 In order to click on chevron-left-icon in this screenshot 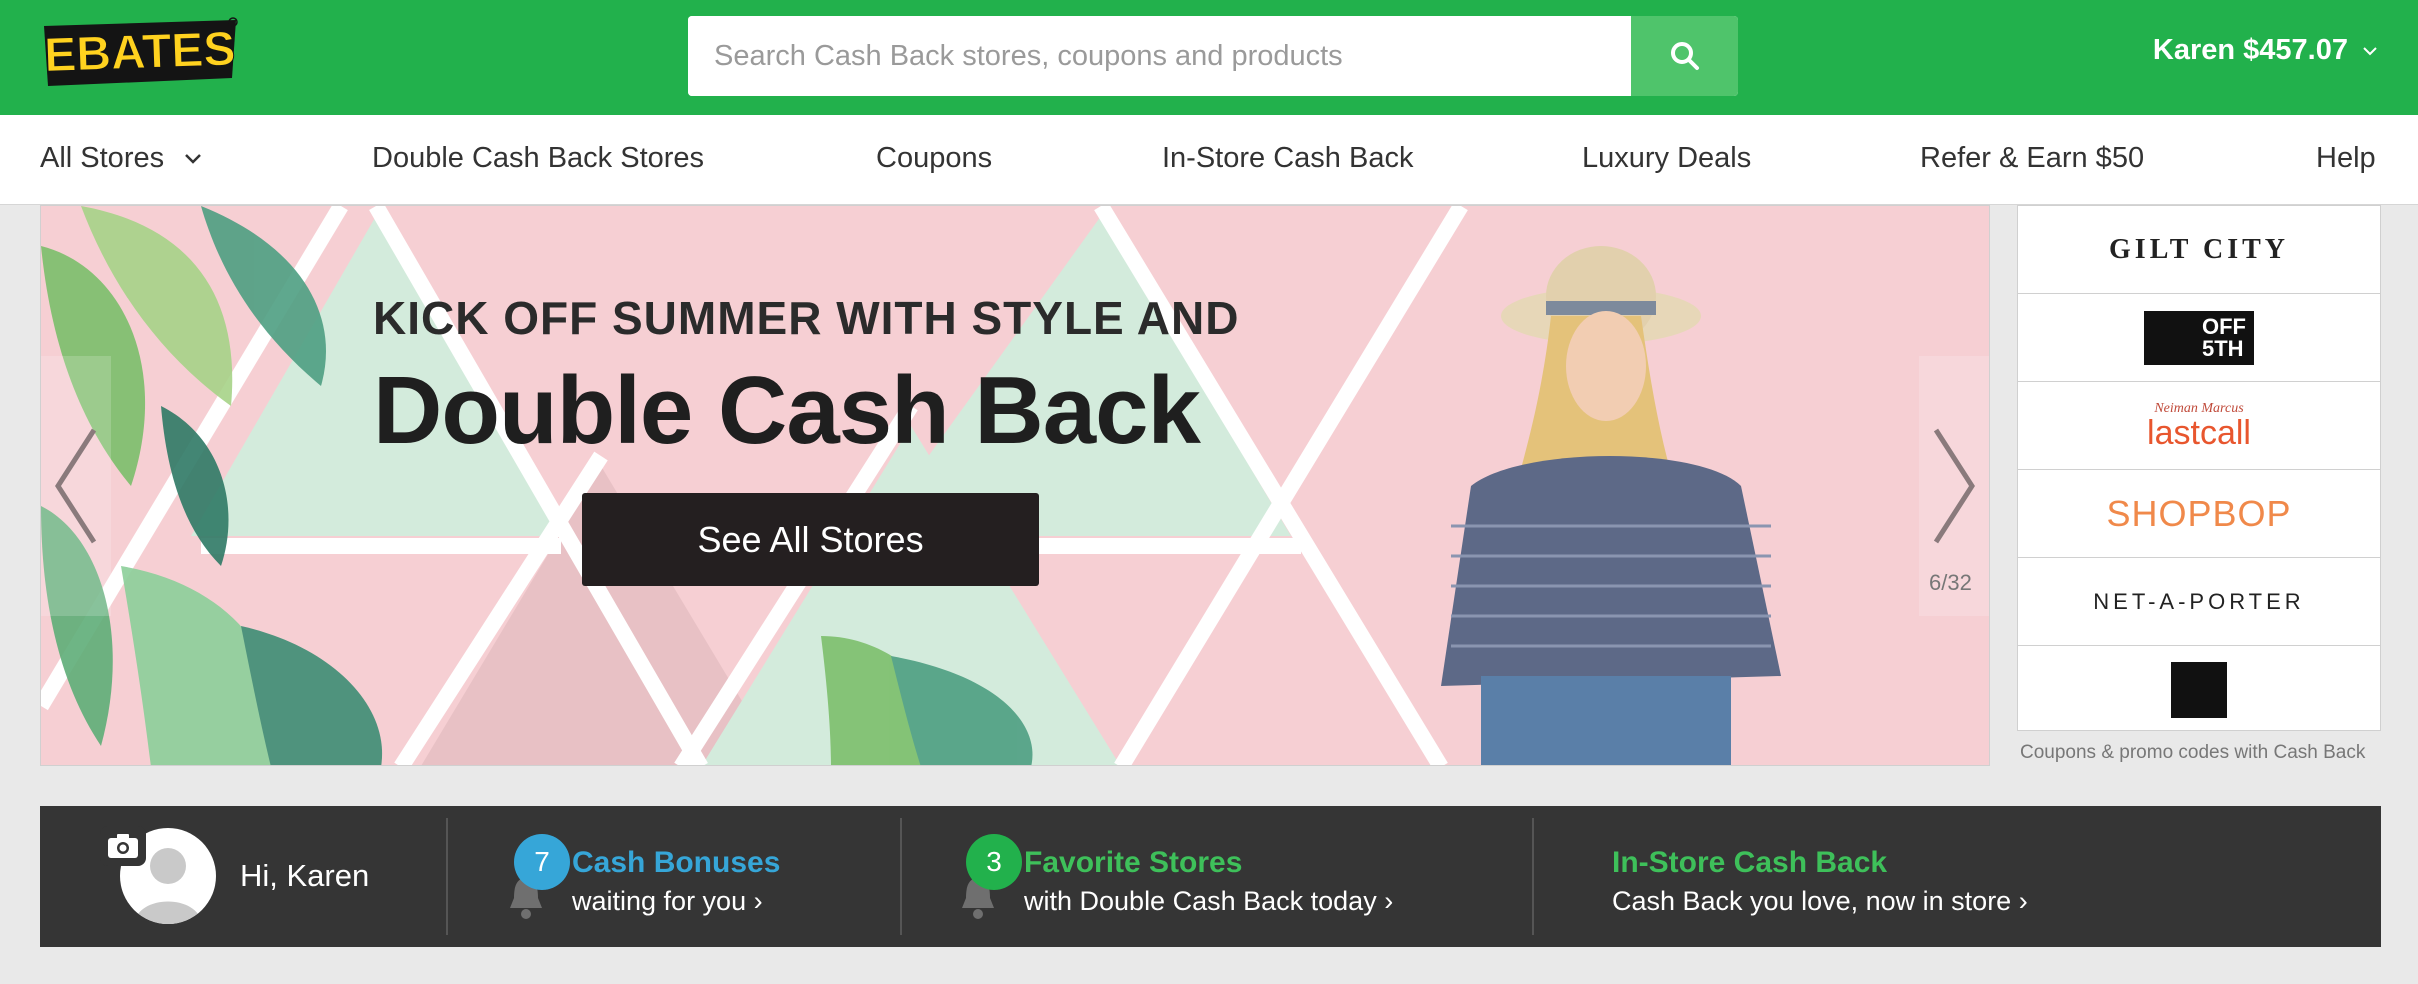, I will do `click(76, 486)`.